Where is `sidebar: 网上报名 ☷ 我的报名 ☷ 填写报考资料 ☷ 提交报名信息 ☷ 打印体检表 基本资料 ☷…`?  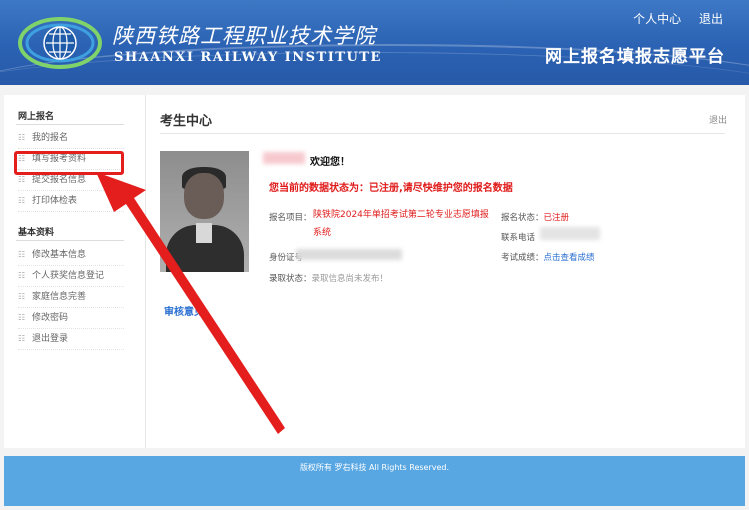
sidebar: 网上报名 ☷ 我的报名 ☷ 填写报考资料 ☷ 提交报名信息 ☷ 打印体检表 基本资料 ☷… is located at coordinates (75, 271).